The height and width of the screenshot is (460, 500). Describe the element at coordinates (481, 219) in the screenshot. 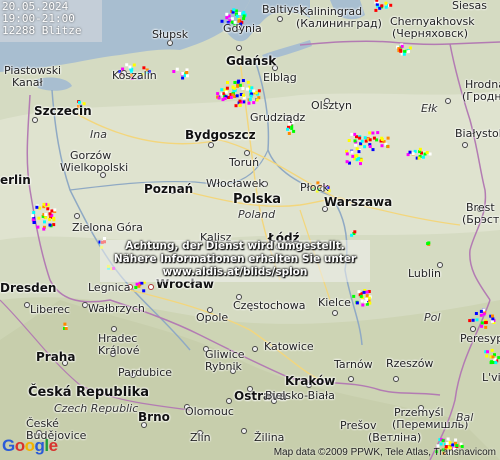

I see `label-brest-cyr: (Брэст)` at that location.